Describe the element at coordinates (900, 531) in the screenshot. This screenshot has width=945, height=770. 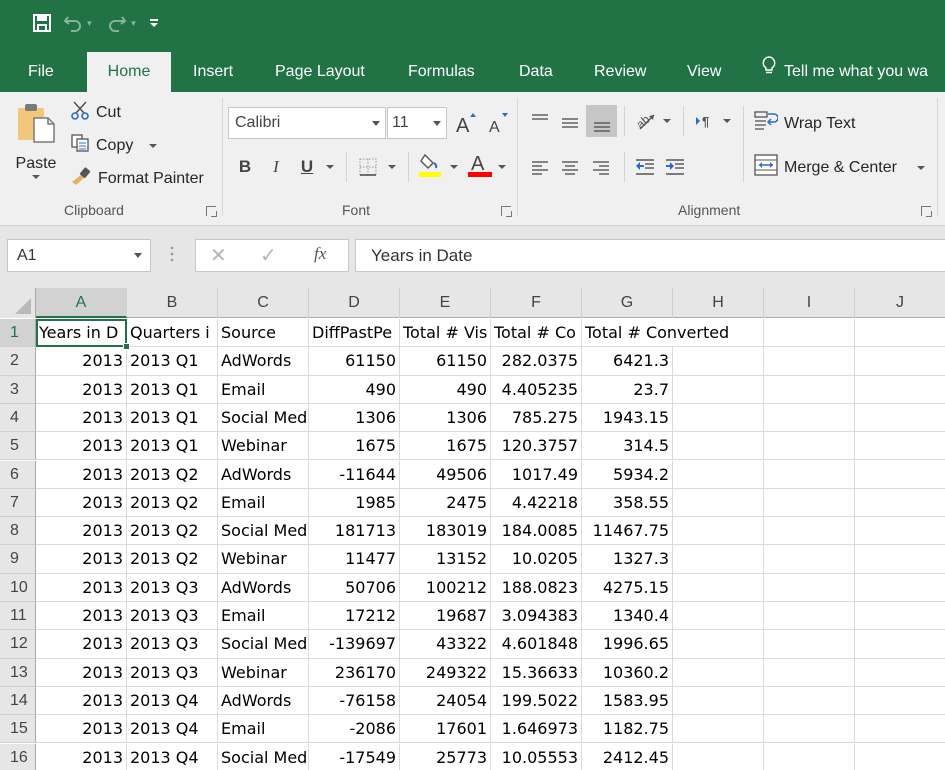
I see `cell-j8` at that location.